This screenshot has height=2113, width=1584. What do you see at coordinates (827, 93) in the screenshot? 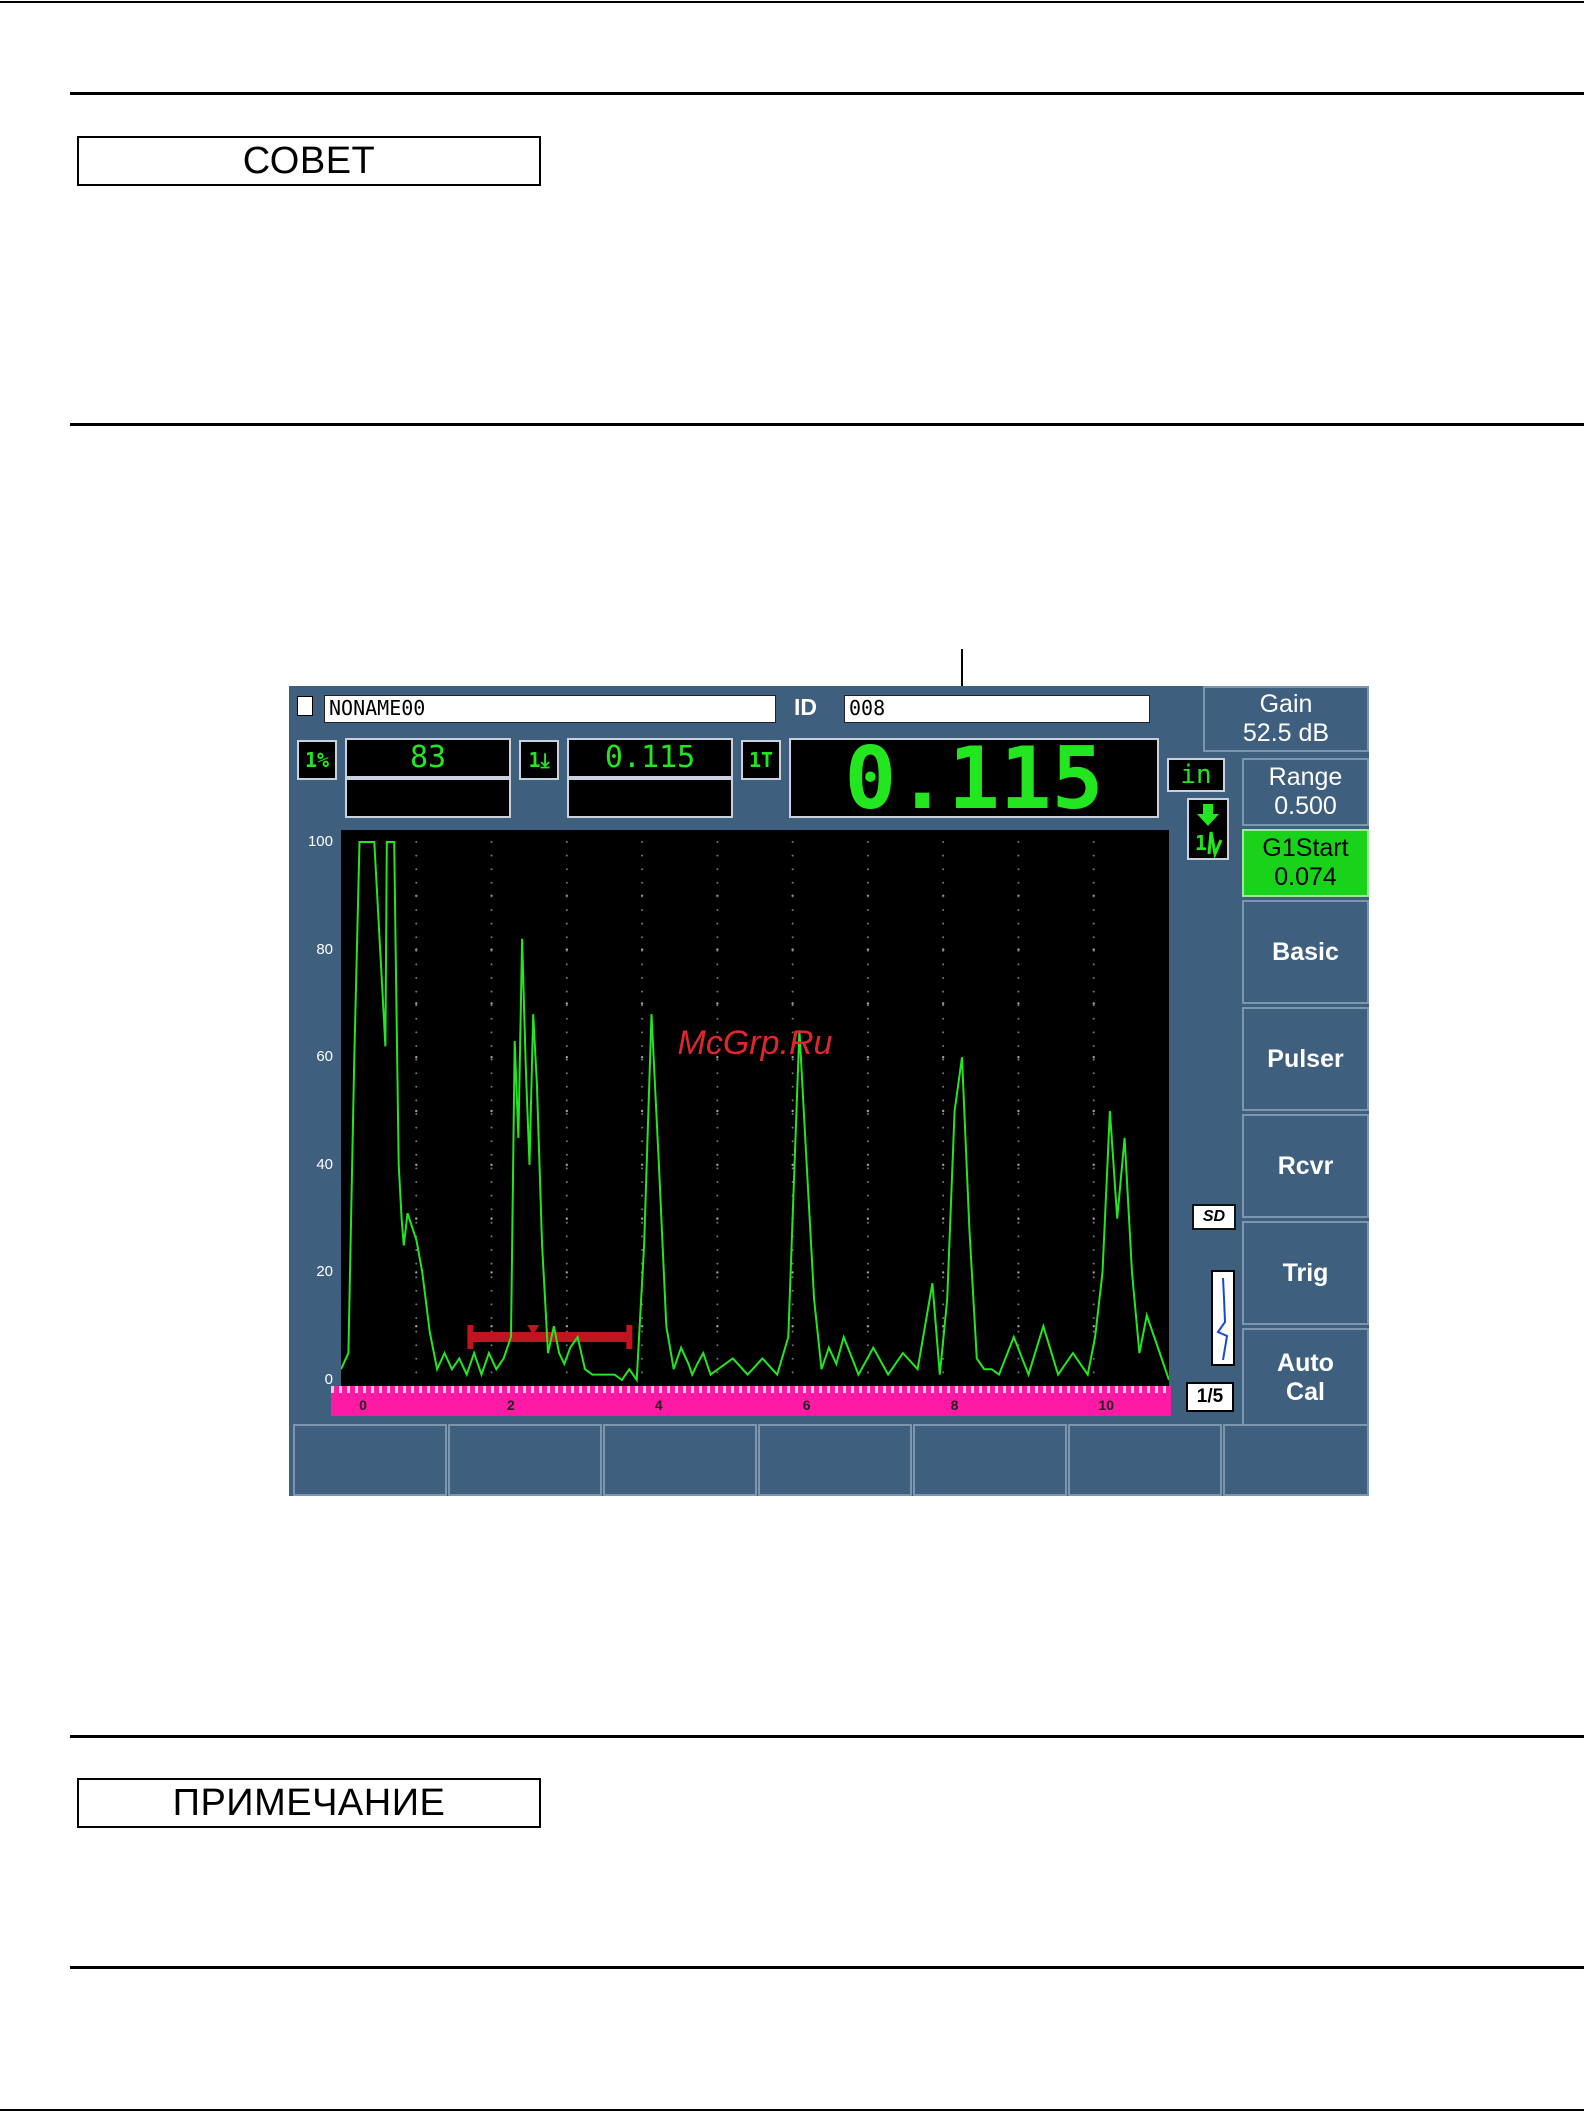
I see `tip-top-rule` at bounding box center [827, 93].